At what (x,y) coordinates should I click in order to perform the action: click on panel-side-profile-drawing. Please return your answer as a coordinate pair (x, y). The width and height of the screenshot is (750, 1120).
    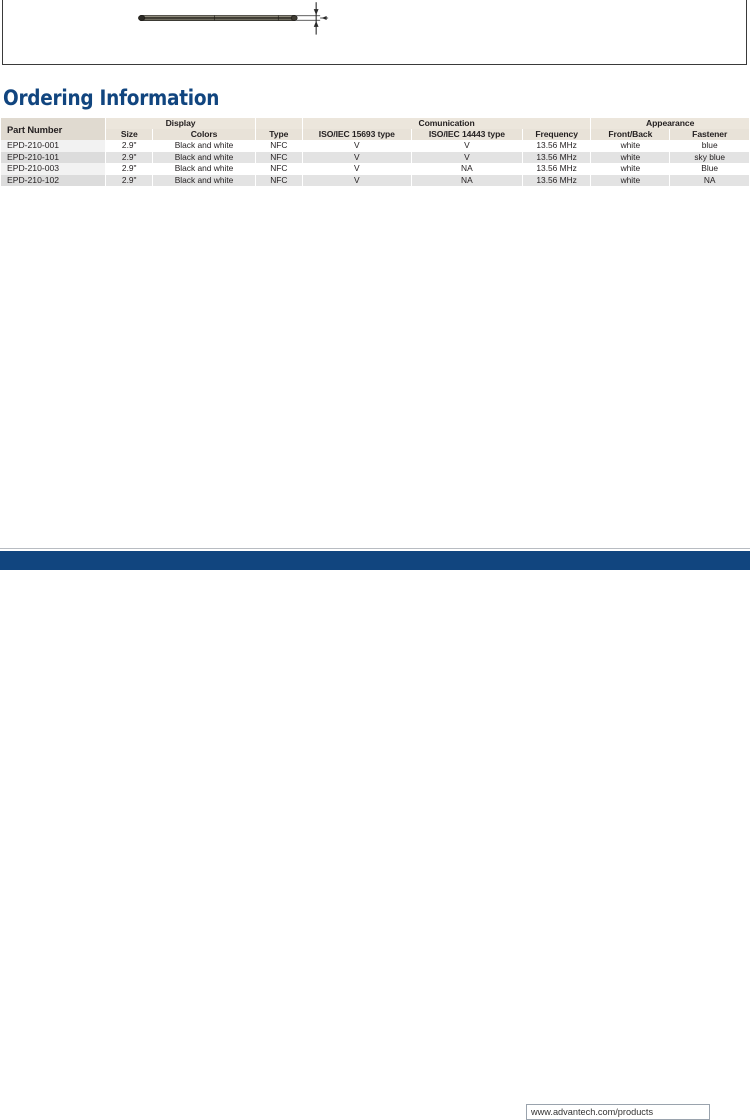
    Looking at the image, I should click on (233, 18).